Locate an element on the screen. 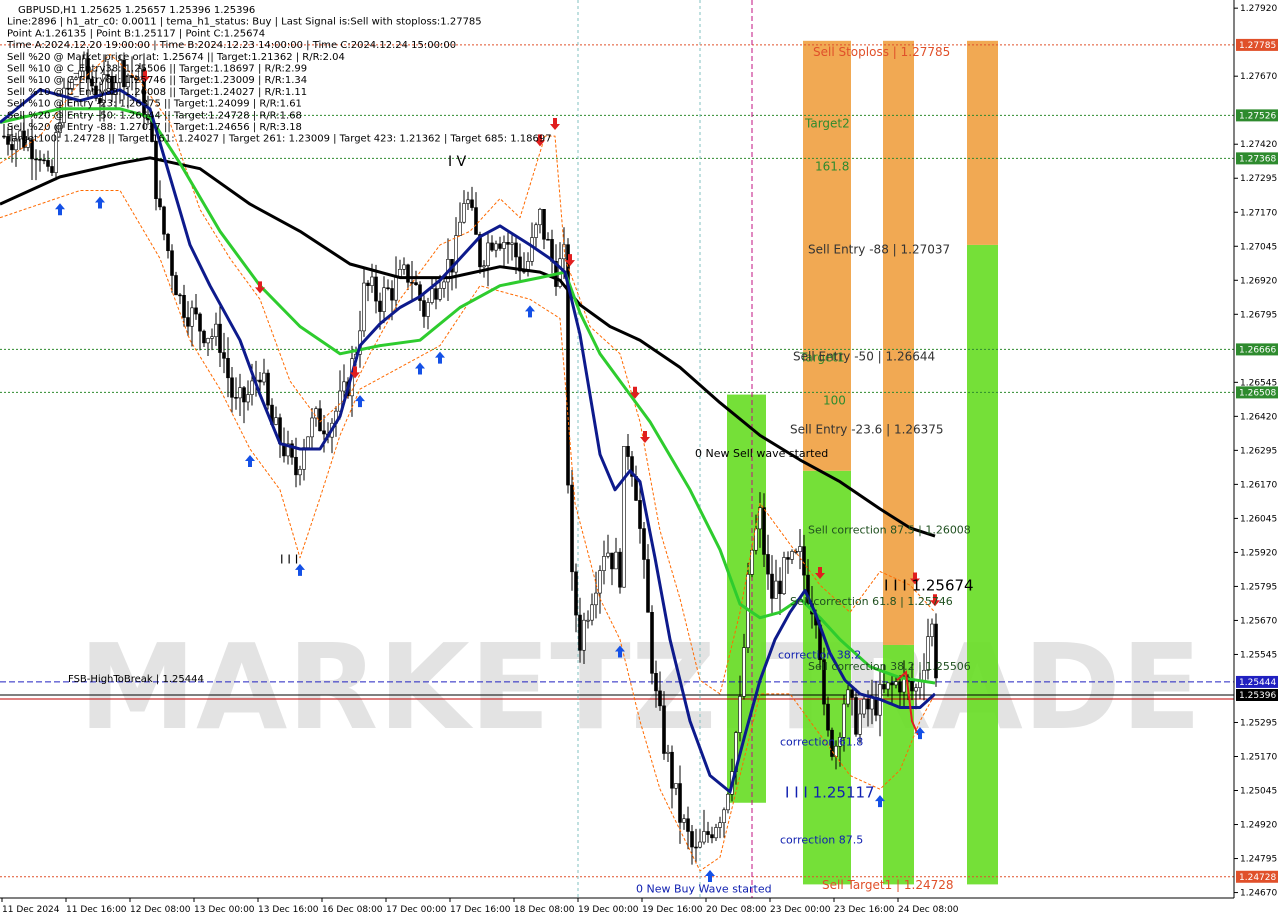 This screenshot has width=1280, height=924. zone-label: Sell correction 61.8 | 1.25746 is located at coordinates (871, 601).